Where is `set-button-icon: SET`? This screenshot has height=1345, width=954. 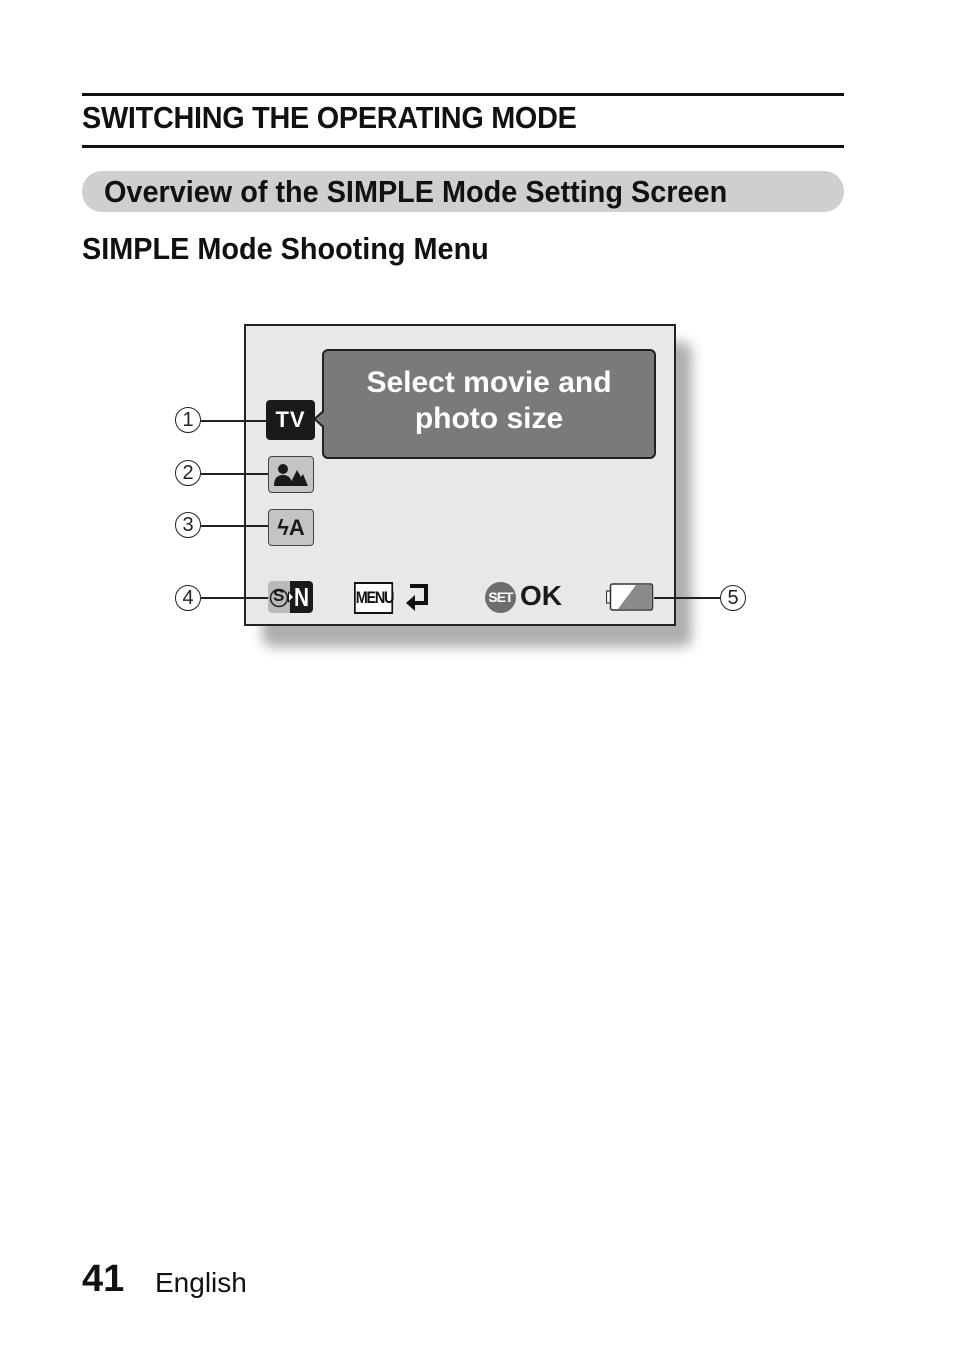 set-button-icon: SET is located at coordinates (500, 597).